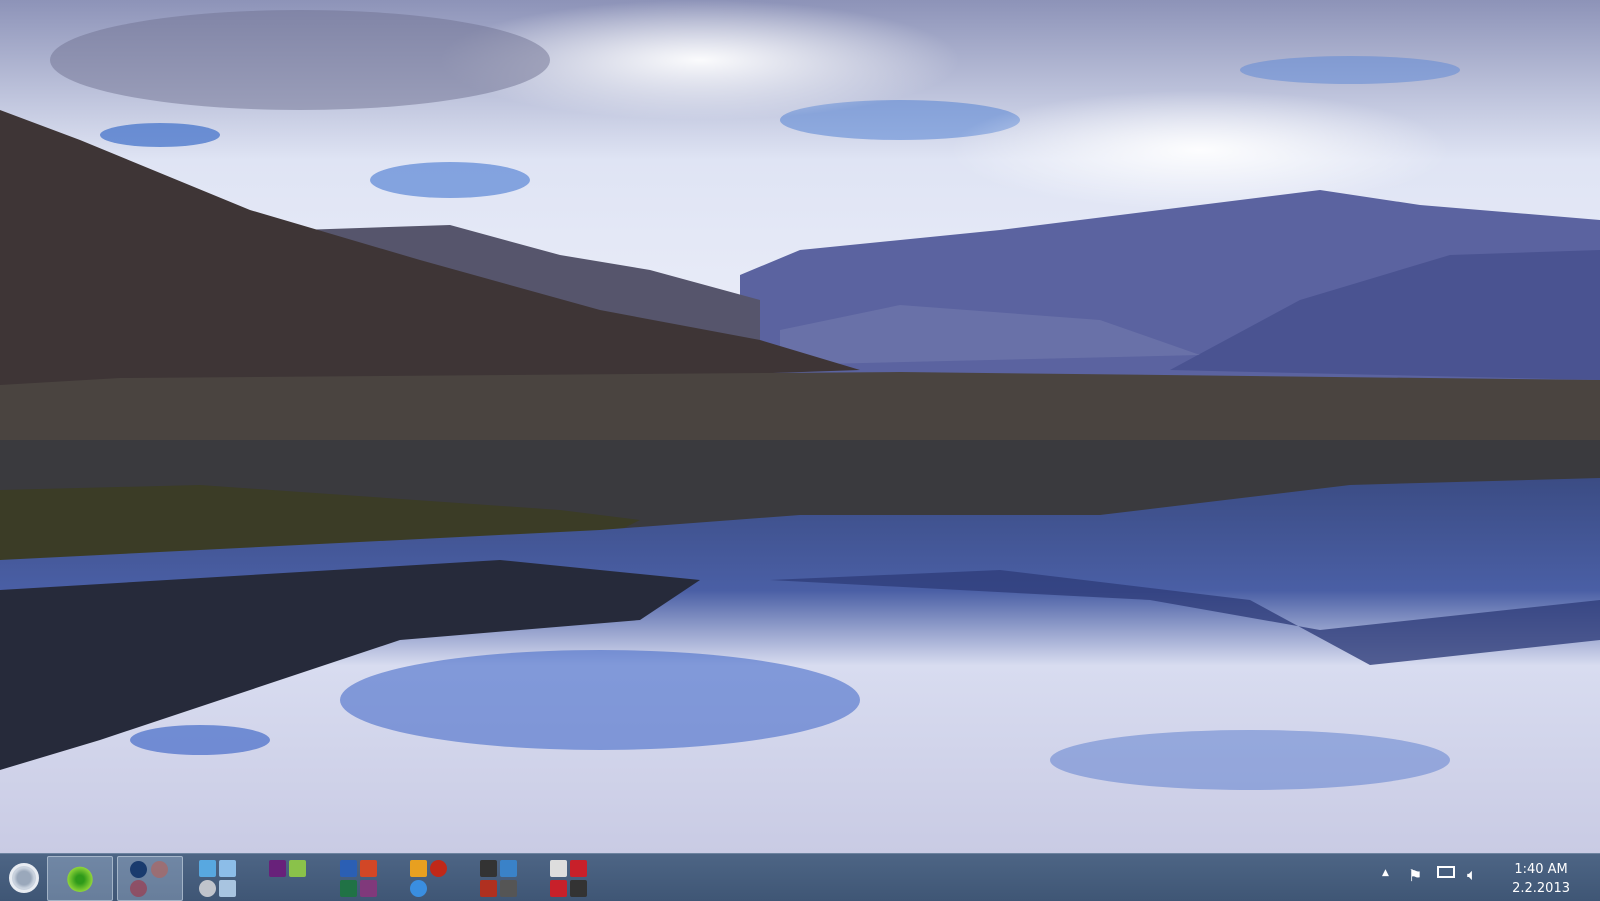  What do you see at coordinates (438, 868) in the screenshot?
I see `media-icon` at bounding box center [438, 868].